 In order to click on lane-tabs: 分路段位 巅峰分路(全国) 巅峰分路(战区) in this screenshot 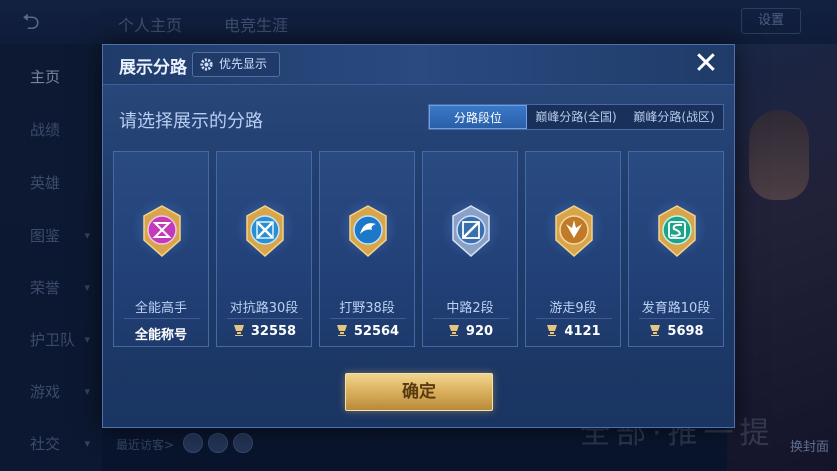, I will do `click(576, 117)`.